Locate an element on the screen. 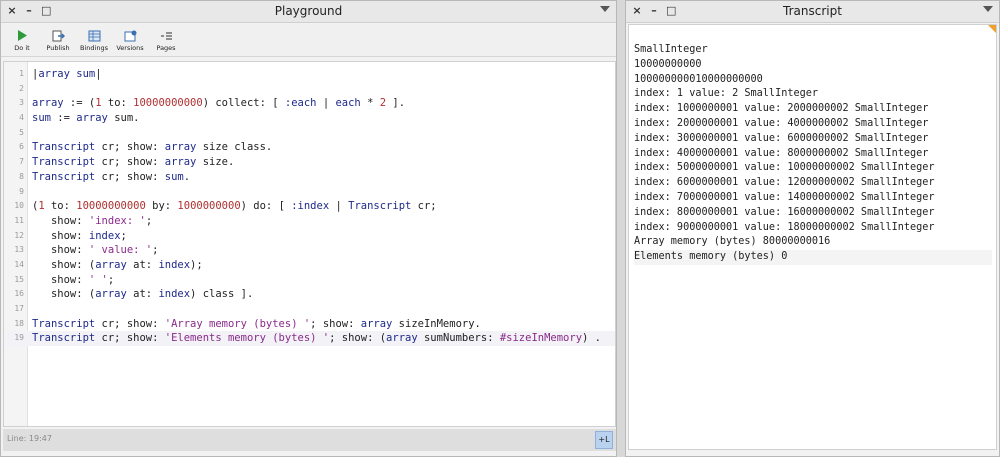 The height and width of the screenshot is (457, 1000). line-number: 18 is located at coordinates (19, 323).